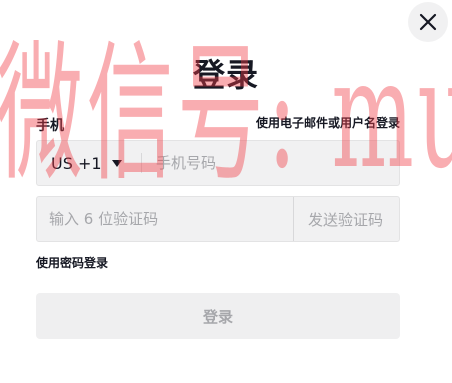 The height and width of the screenshot is (383, 452). What do you see at coordinates (218, 316) in the screenshot?
I see `login-button: 登录` at bounding box center [218, 316].